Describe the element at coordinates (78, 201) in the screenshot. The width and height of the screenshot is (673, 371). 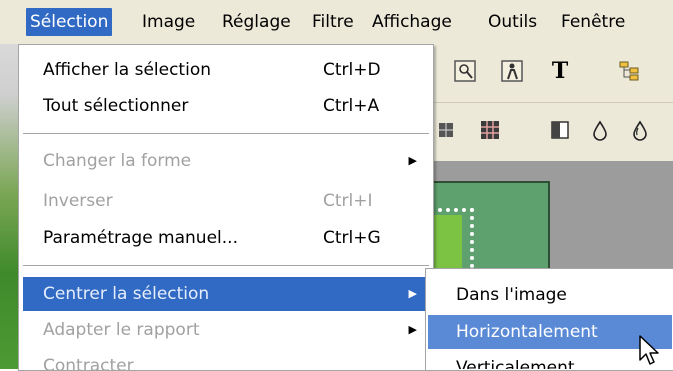
I see `menu-item-label: Inverser` at that location.